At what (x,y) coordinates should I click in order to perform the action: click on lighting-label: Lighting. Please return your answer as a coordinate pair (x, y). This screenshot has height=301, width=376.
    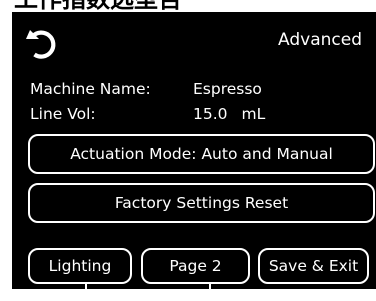
    Looking at the image, I should click on (80, 266).